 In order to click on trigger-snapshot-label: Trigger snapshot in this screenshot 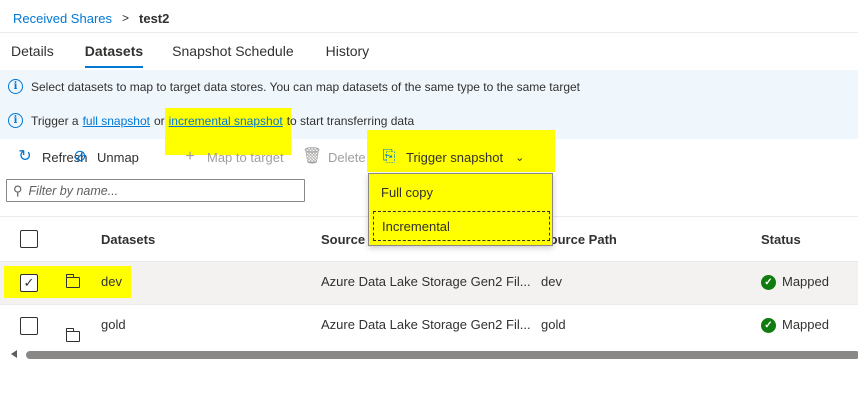, I will do `click(455, 157)`.